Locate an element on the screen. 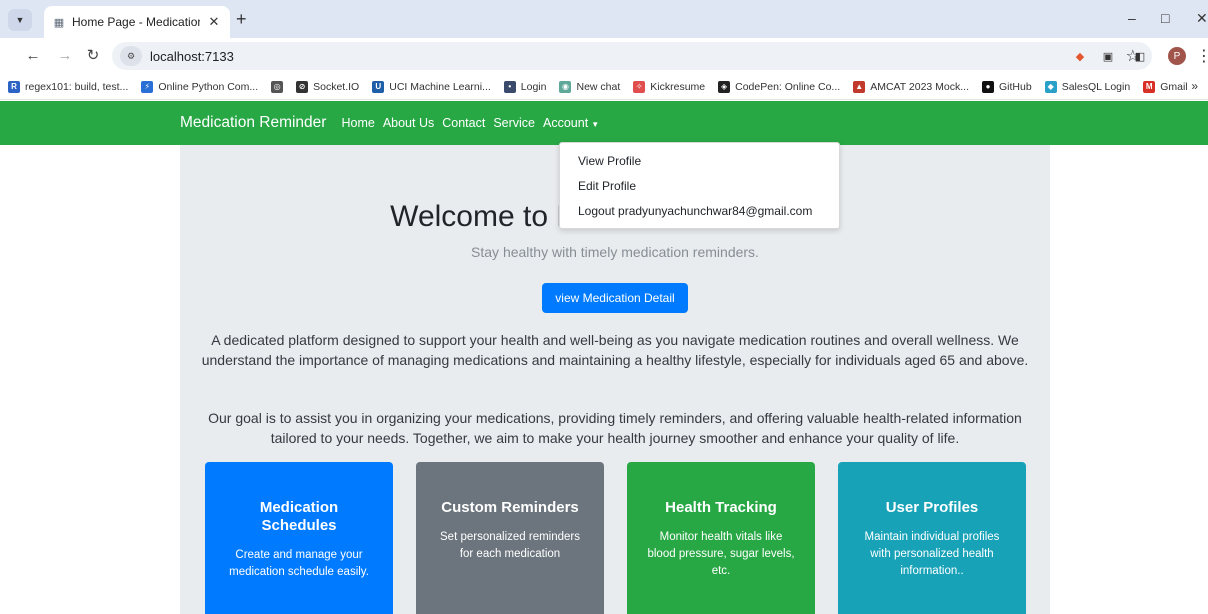  window-close-icon: ✕ is located at coordinates (1202, 18).